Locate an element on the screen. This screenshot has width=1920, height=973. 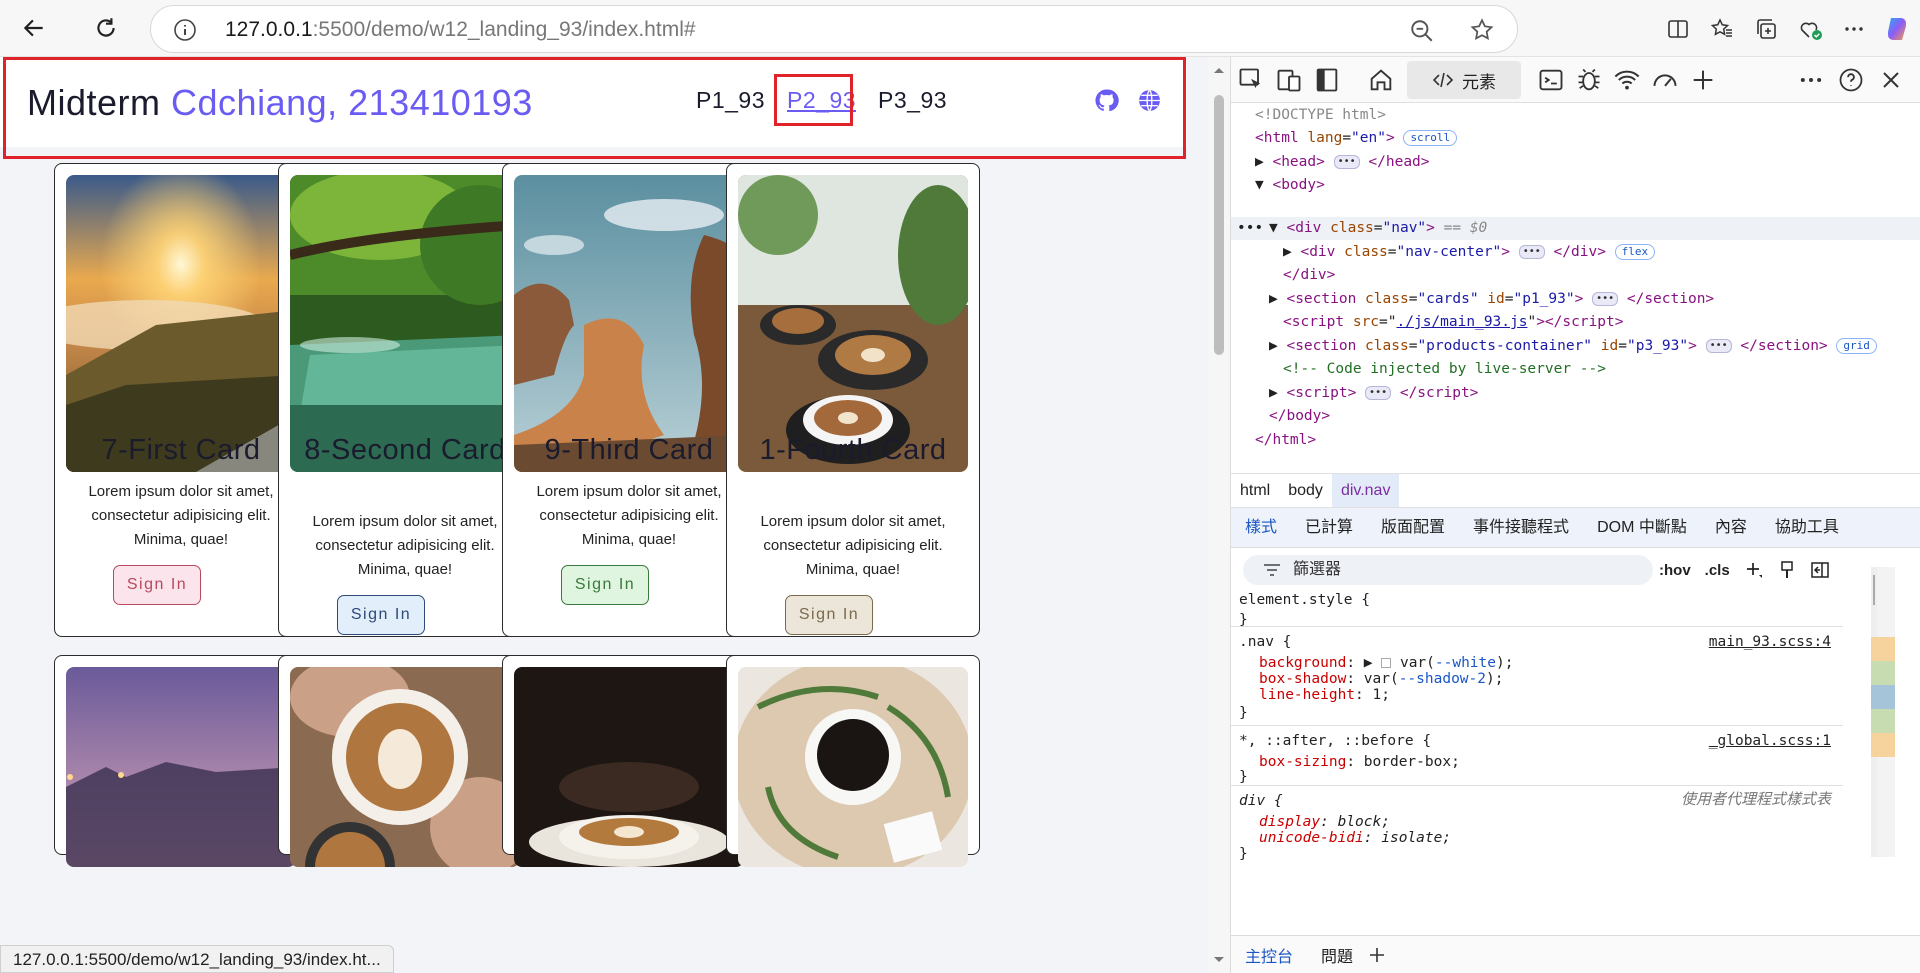
performance-icon is located at coordinates (1665, 80).